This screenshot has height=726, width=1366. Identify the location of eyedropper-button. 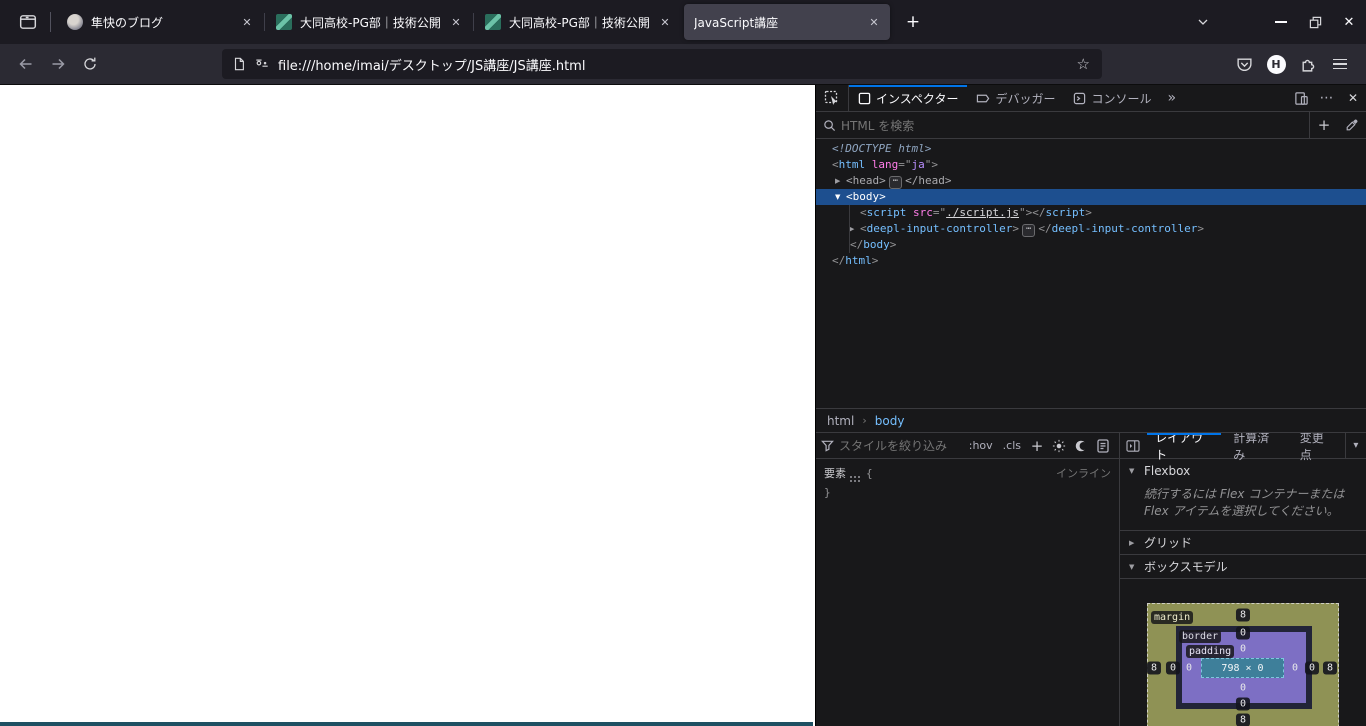
(1352, 125).